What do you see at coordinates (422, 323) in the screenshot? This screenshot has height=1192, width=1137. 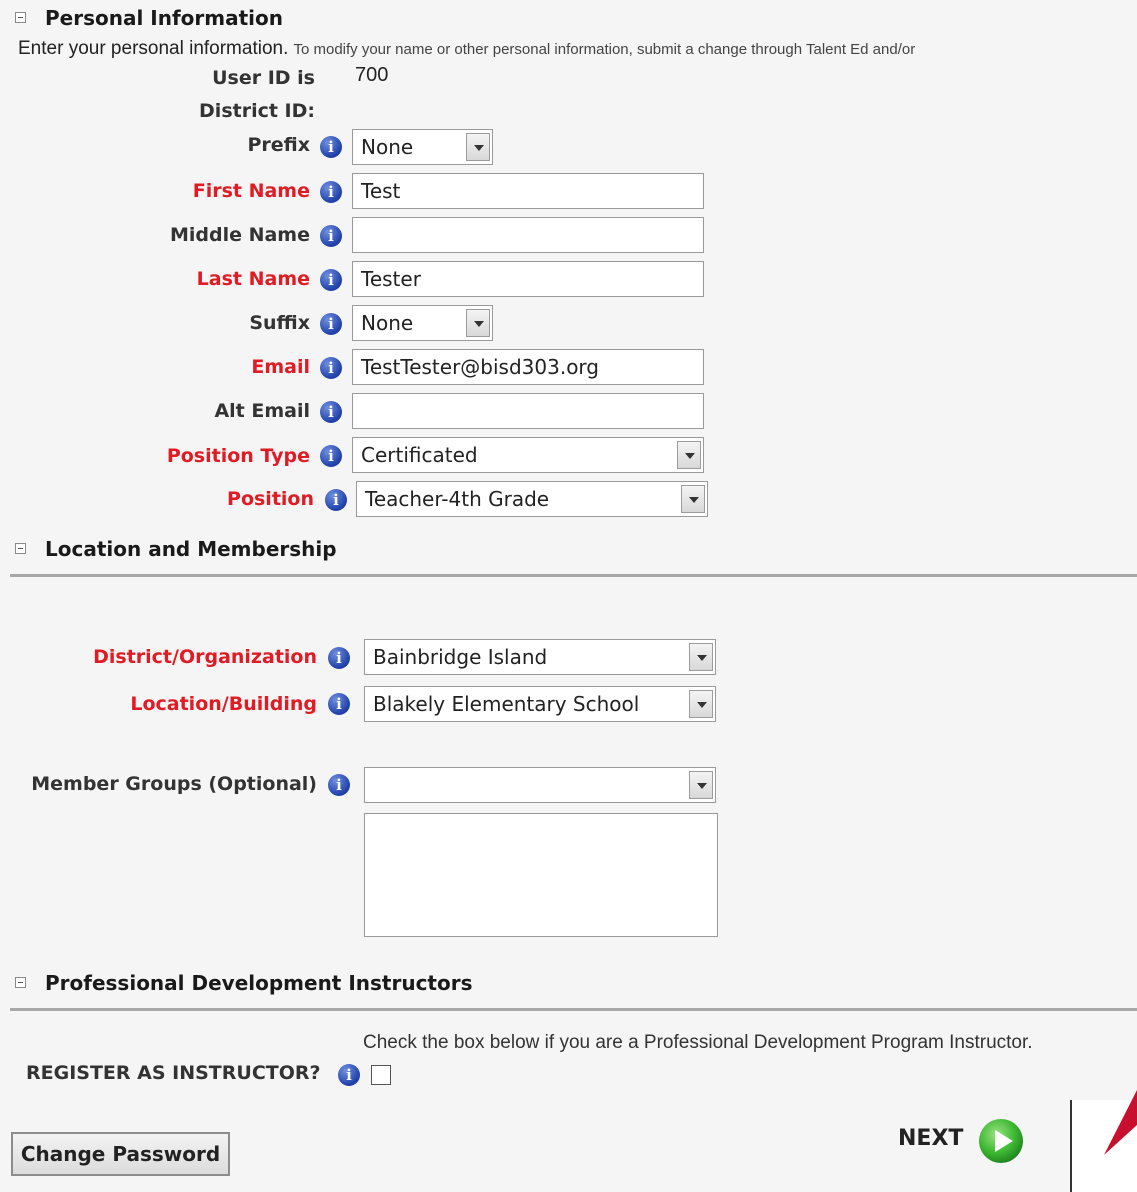 I see `suffix-select: None` at bounding box center [422, 323].